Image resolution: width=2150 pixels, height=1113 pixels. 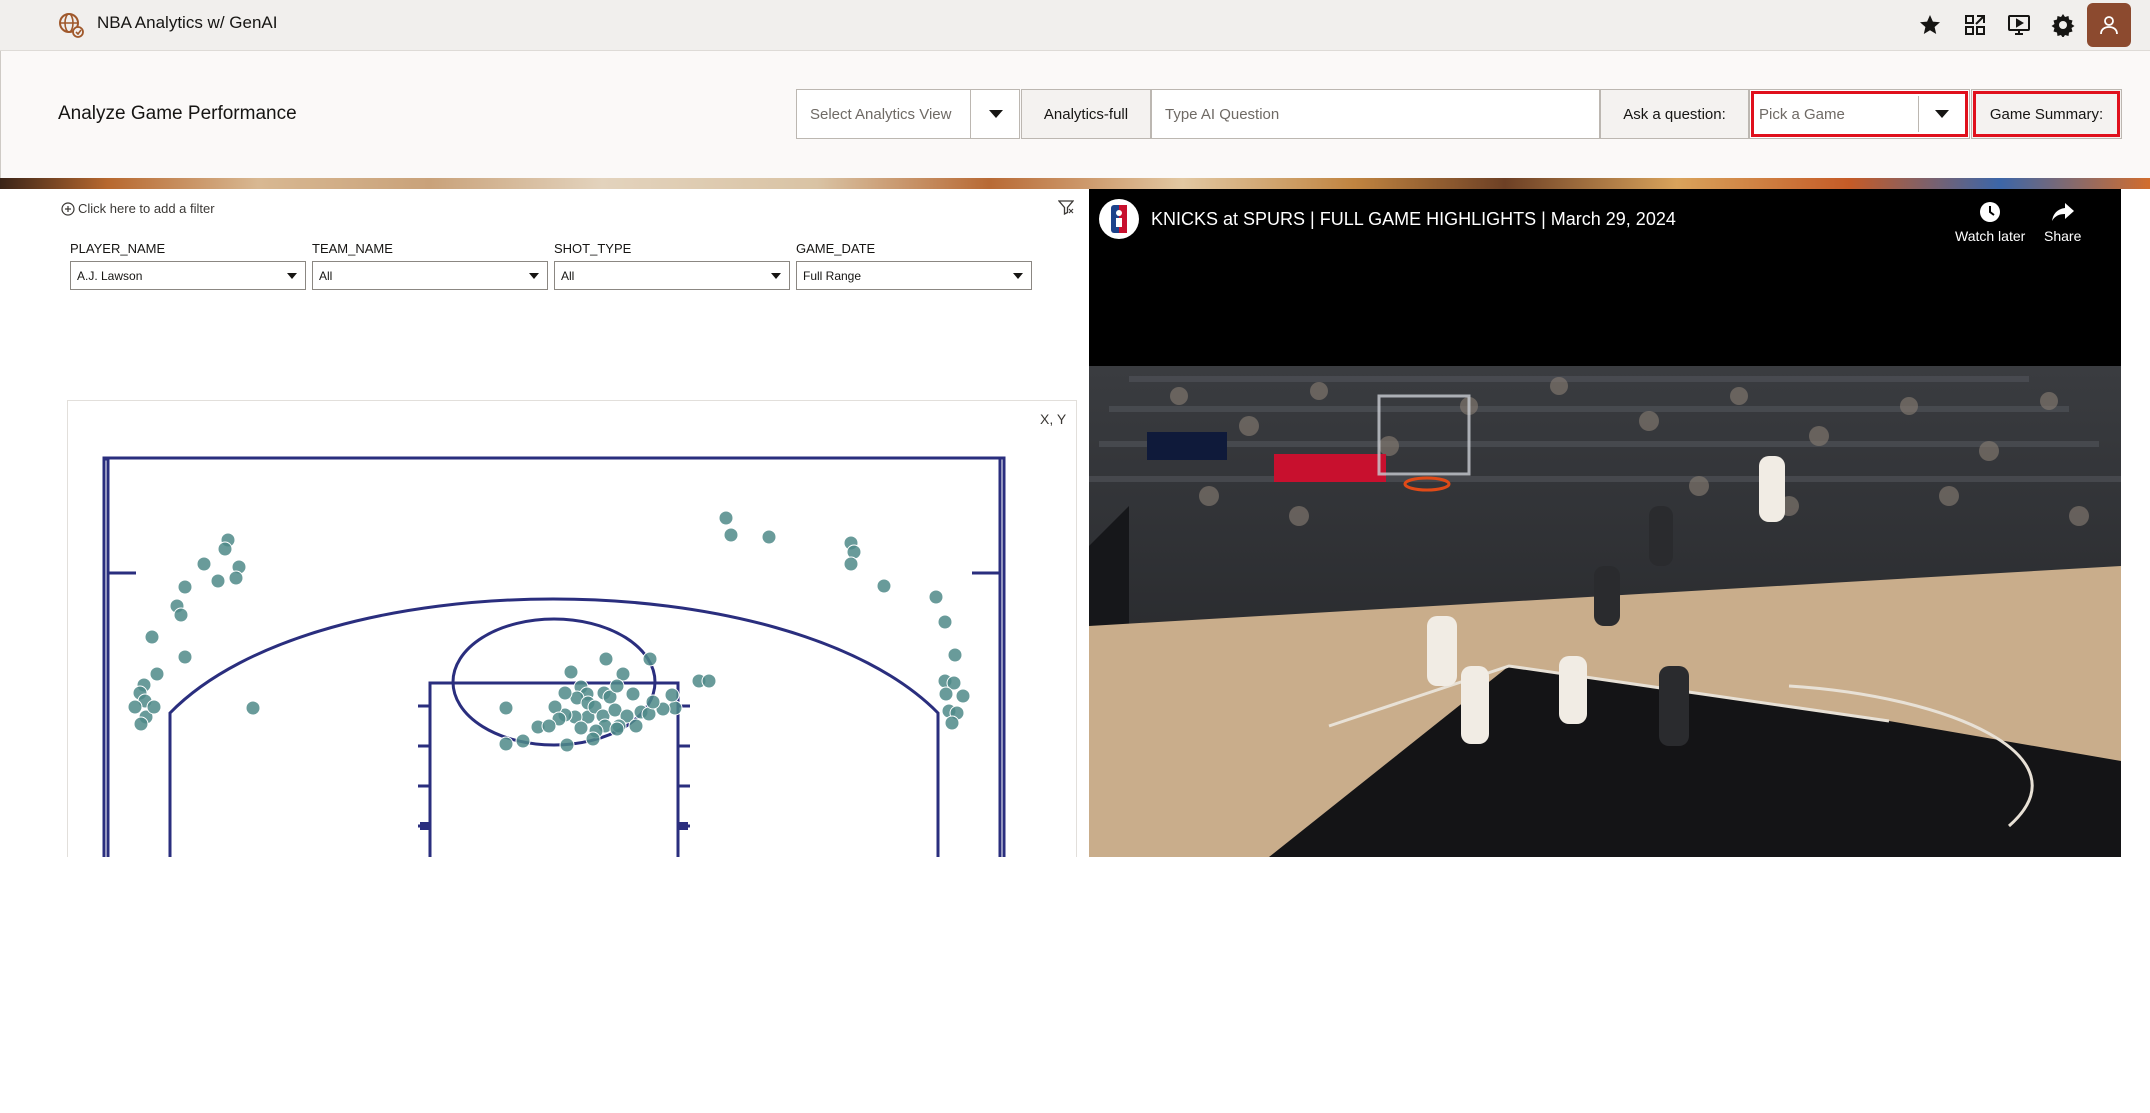 I want to click on prompt-label-game-date: GAME_DATE, so click(x=836, y=248).